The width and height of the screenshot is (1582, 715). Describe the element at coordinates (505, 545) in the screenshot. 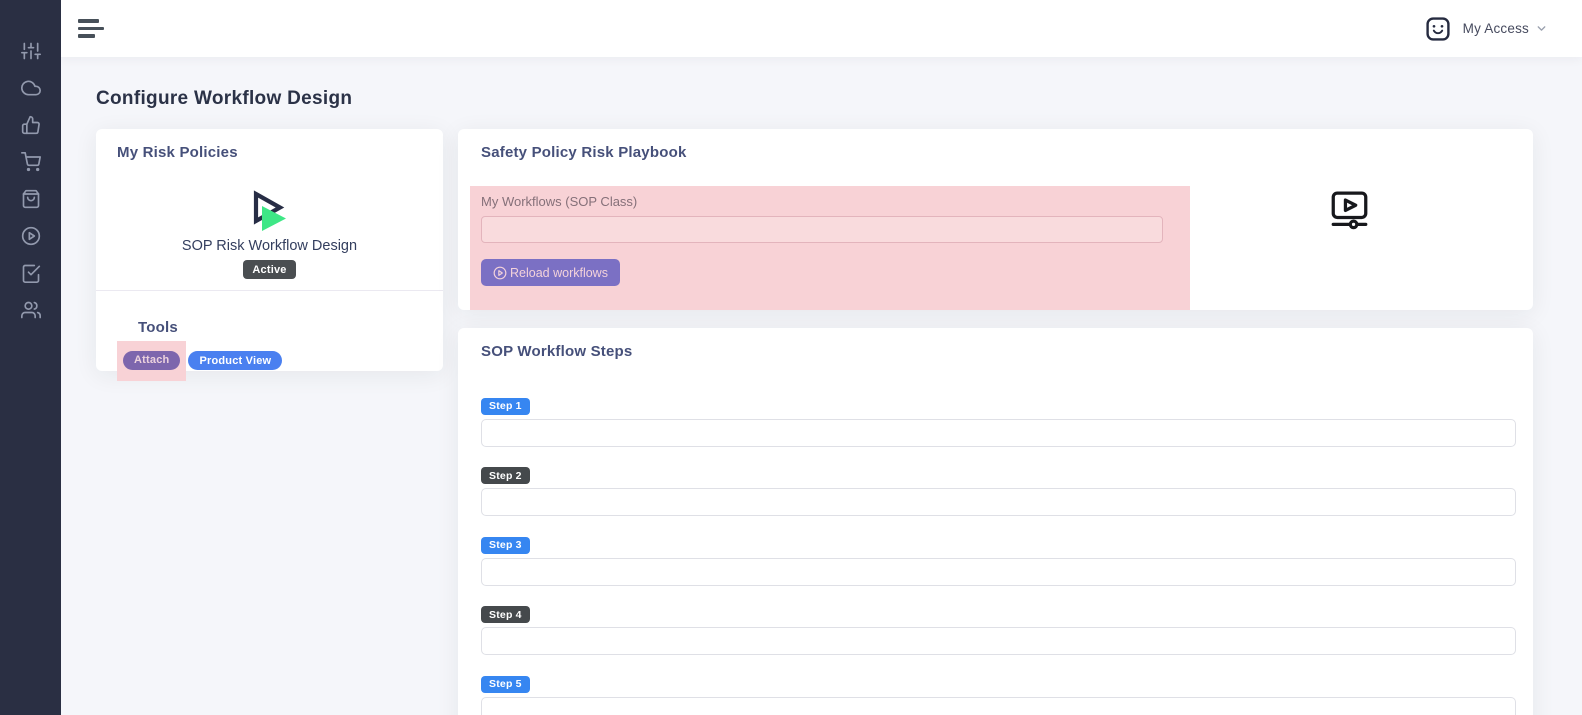

I see `step-badge: Step 3` at that location.